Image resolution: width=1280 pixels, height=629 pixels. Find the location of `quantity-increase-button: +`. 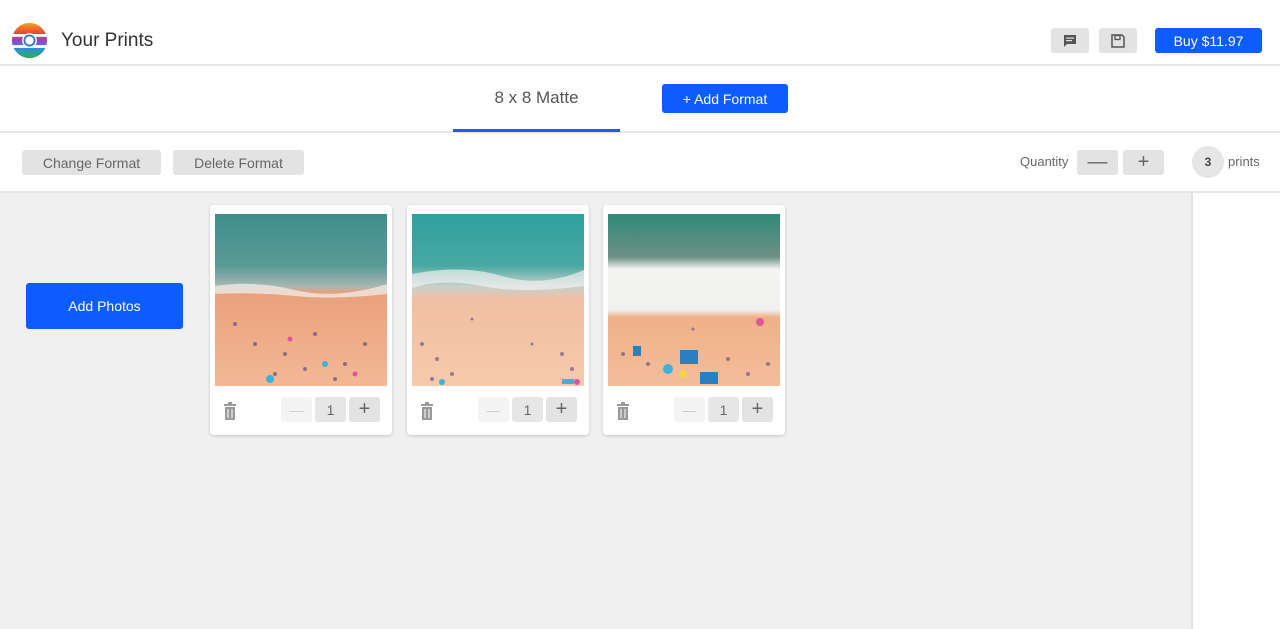

quantity-increase-button: + is located at coordinates (1143, 162).